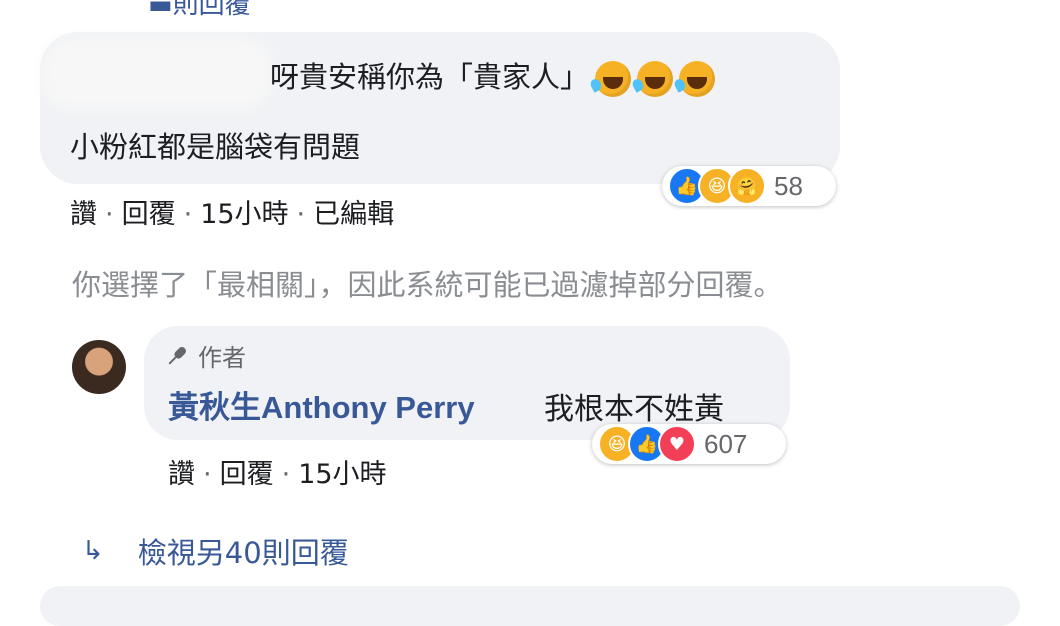  Describe the element at coordinates (530, 606) in the screenshot. I see `comment-bubble-partial` at that location.